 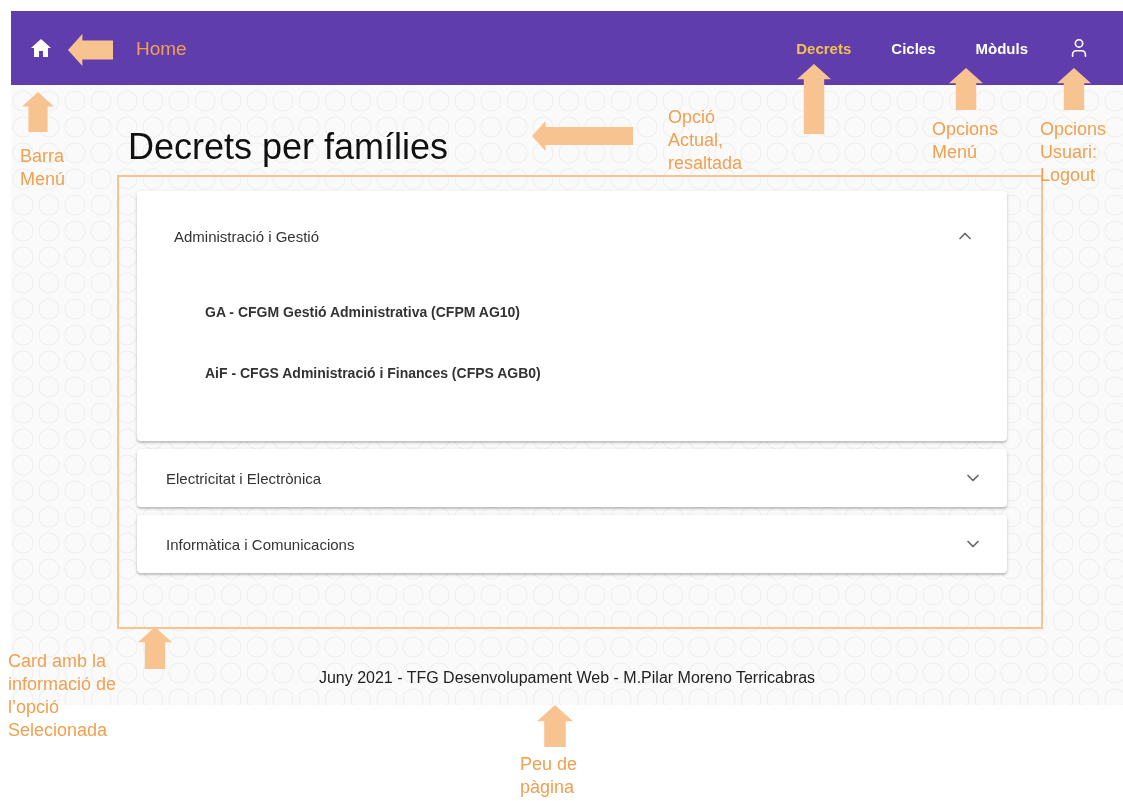 I want to click on menu-link: Cicles, so click(x=913, y=48).